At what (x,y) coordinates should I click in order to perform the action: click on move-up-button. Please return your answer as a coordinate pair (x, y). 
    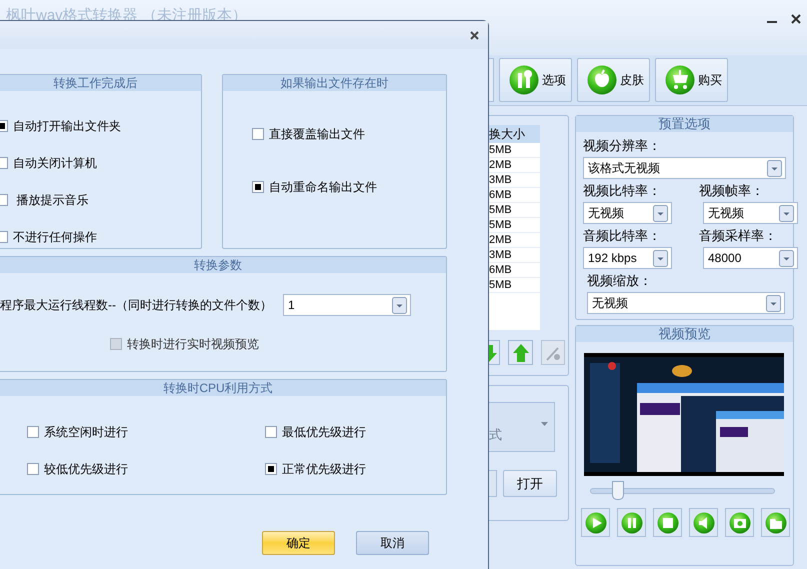
    Looking at the image, I should click on (520, 352).